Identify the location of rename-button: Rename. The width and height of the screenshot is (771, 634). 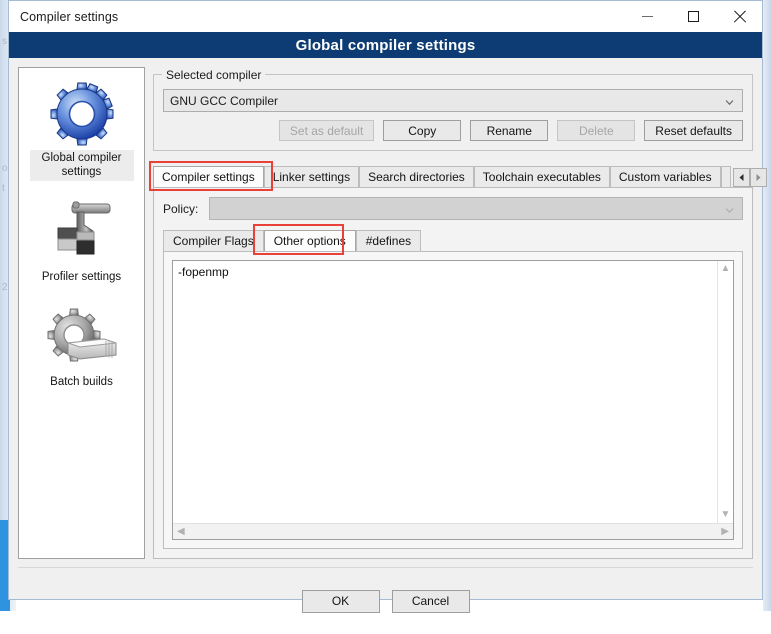
(509, 130).